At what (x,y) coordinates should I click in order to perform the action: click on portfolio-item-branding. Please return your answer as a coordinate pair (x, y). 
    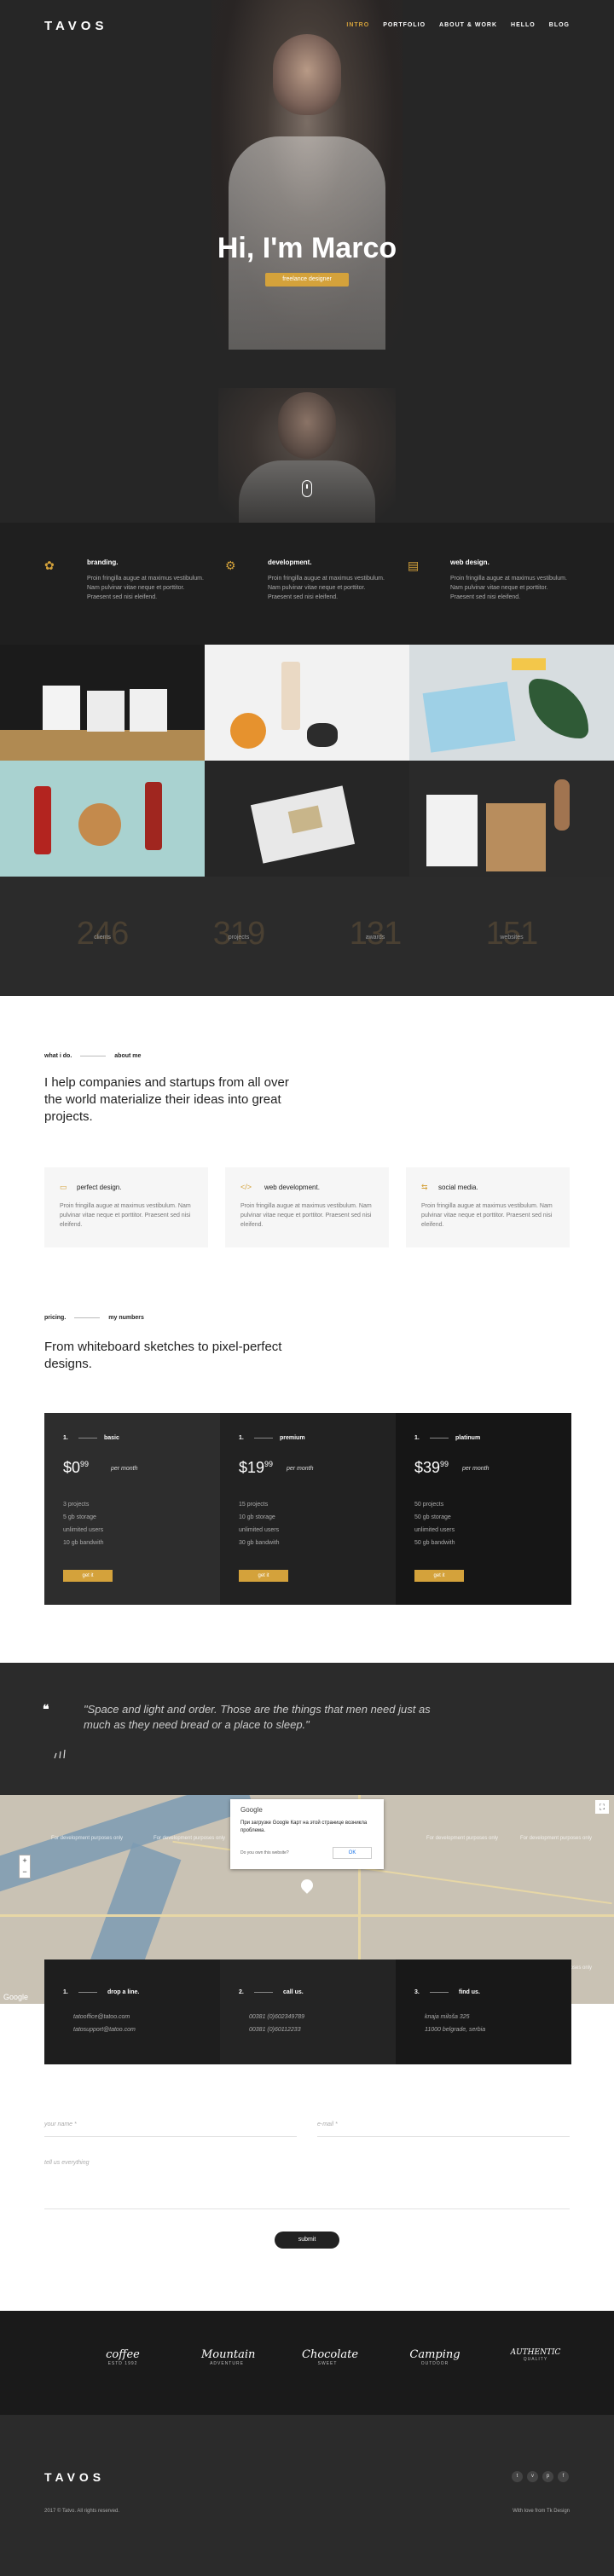
    Looking at the image, I should click on (512, 819).